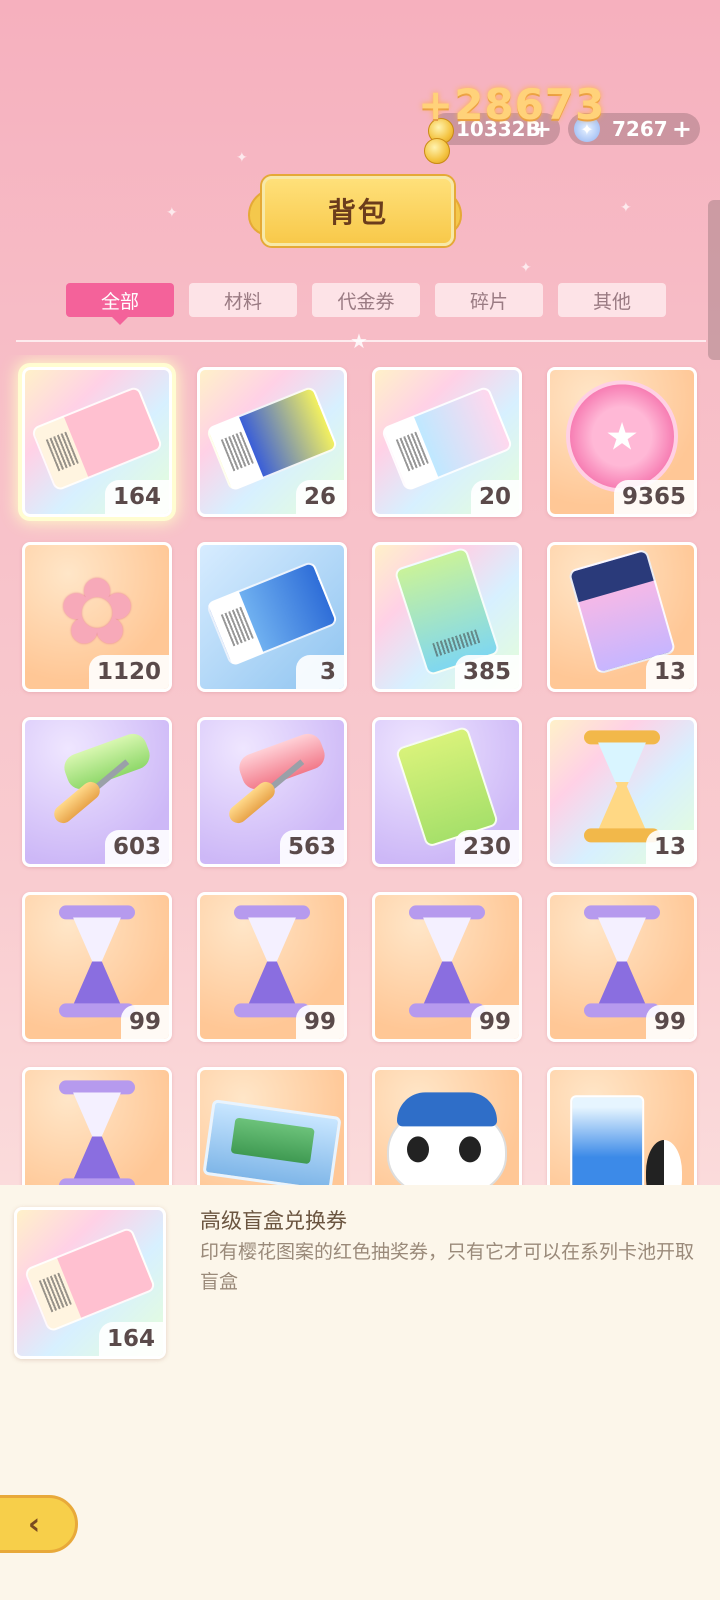 The height and width of the screenshot is (1600, 720). I want to click on item-quantity: 1120, so click(128, 672).